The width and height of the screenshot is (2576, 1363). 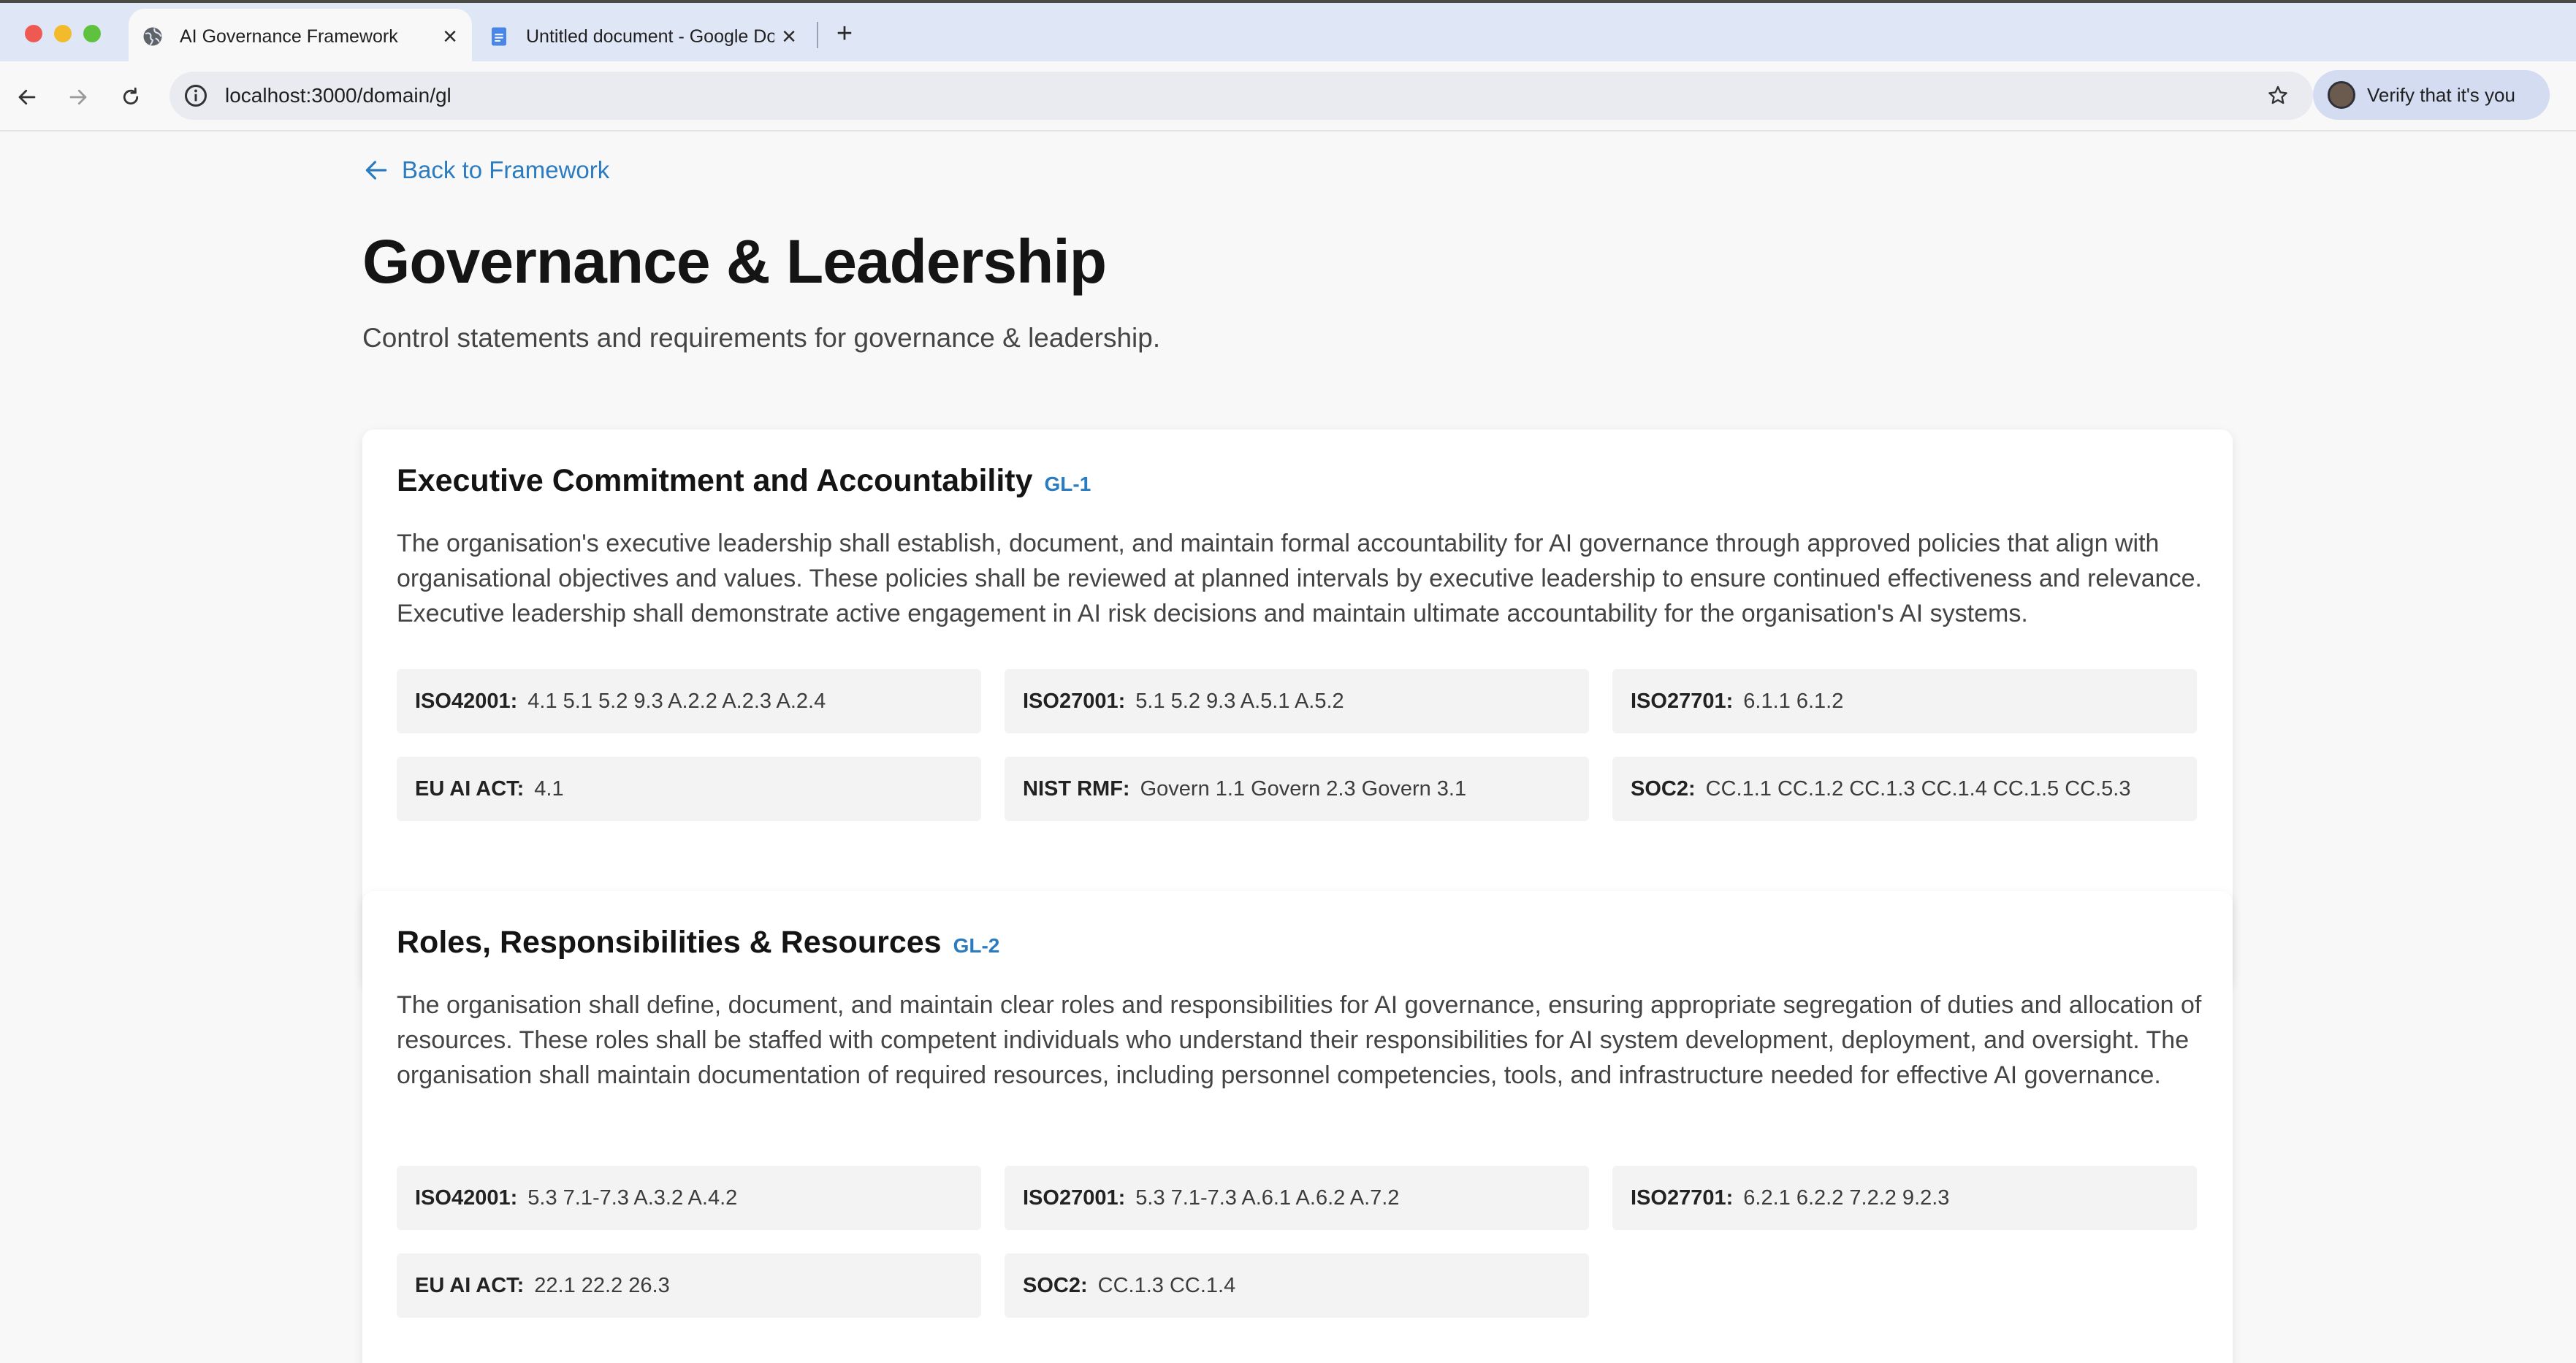 What do you see at coordinates (1076, 788) in the screenshot?
I see `mapping-standard: NIST RMF:` at bounding box center [1076, 788].